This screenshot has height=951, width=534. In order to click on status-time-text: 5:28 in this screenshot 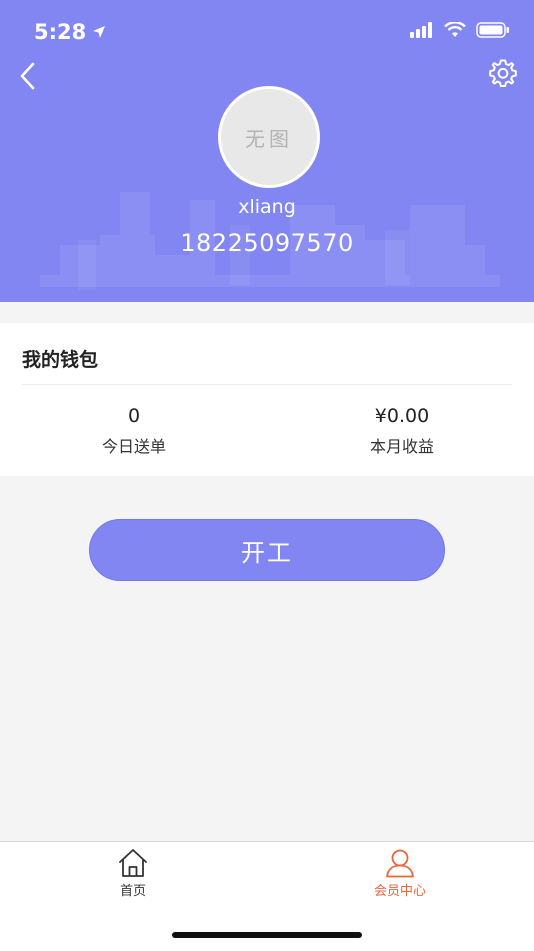, I will do `click(60, 32)`.